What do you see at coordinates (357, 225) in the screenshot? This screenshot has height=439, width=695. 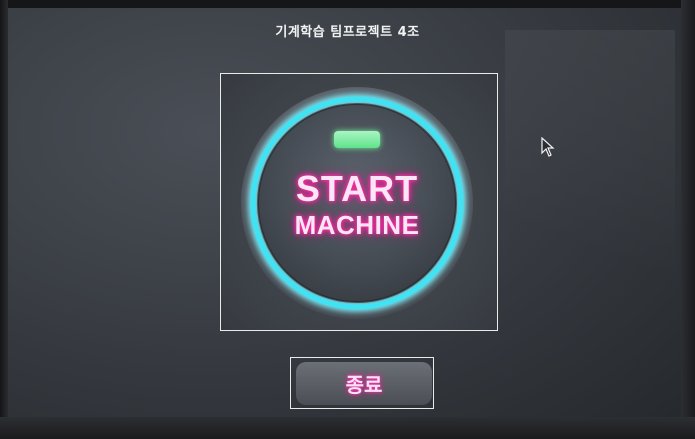 I see `machine-label: MACHINE` at bounding box center [357, 225].